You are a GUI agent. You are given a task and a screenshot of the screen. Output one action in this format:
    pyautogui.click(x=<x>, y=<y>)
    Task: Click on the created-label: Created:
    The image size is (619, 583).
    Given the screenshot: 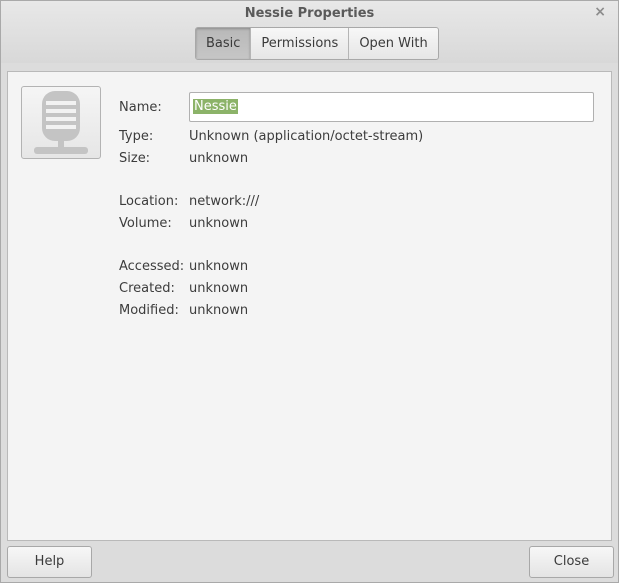 What is the action you would take?
    pyautogui.click(x=147, y=288)
    